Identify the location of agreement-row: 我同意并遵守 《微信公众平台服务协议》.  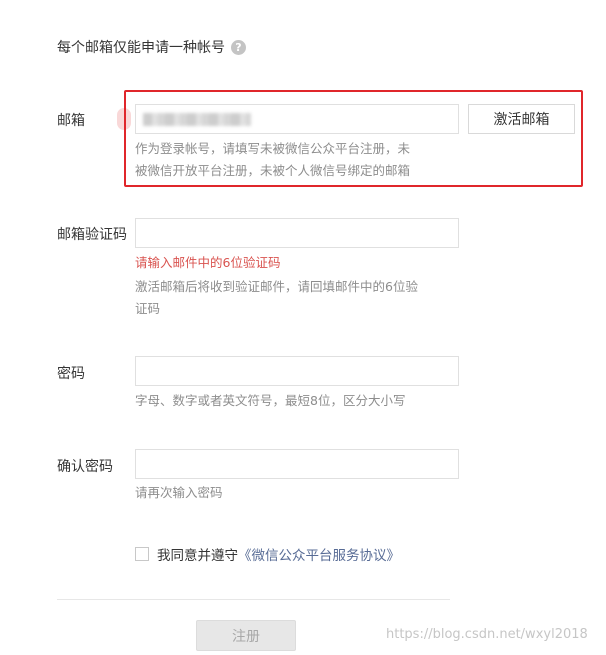
(267, 554).